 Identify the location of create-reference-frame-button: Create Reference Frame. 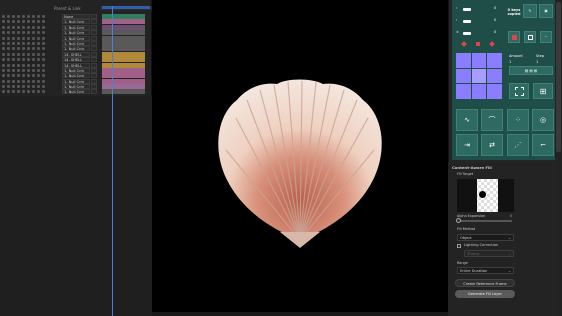
(485, 283).